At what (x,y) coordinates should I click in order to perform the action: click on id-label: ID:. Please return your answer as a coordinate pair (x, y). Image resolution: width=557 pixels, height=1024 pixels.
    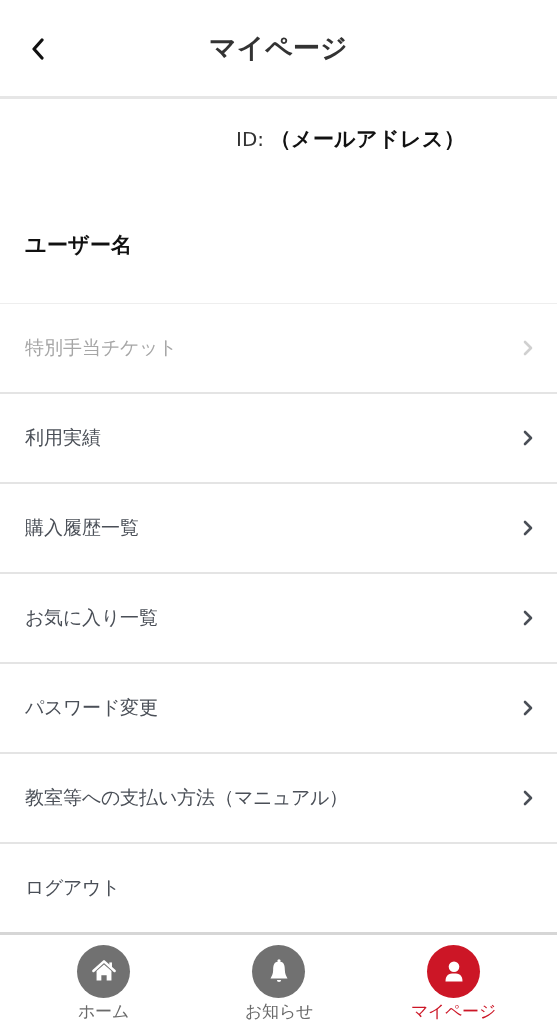
    Looking at the image, I should click on (250, 139).